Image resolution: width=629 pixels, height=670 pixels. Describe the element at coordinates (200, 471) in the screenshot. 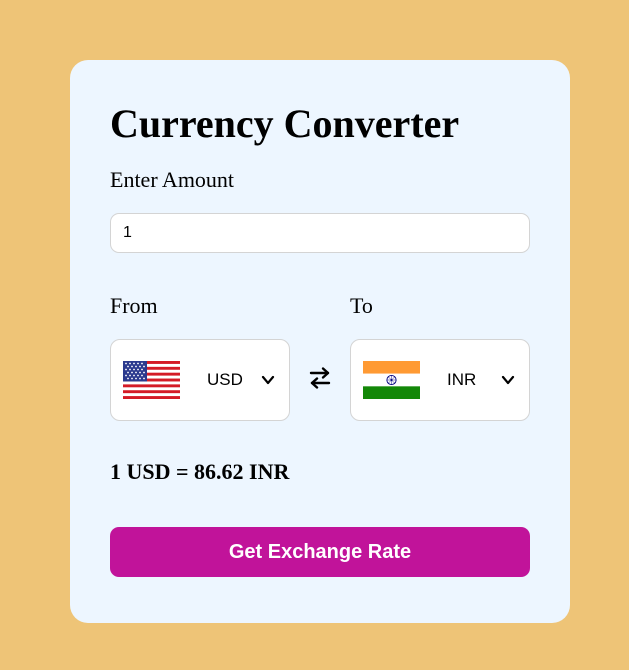

I see `exchange-rate-result: 1 USD = 86.62 INR` at that location.